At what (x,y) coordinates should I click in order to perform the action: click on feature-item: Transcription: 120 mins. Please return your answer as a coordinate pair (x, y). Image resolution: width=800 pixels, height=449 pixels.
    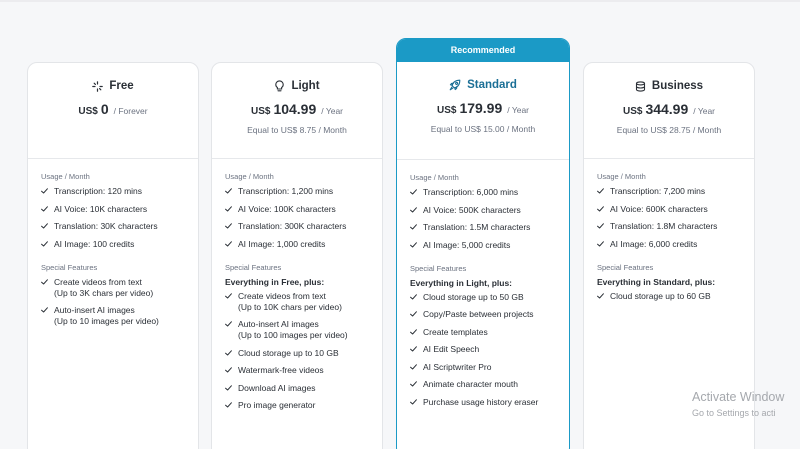
    Looking at the image, I should click on (113, 191).